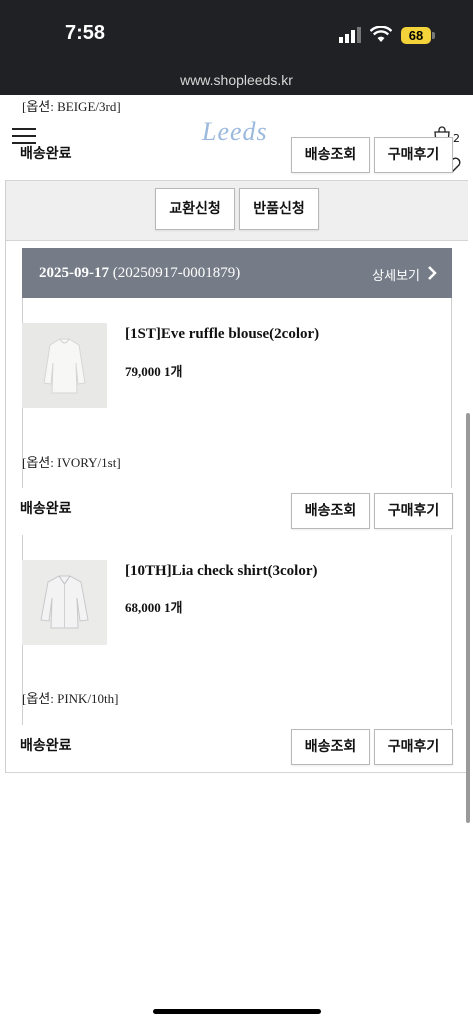 Image resolution: width=473 pixels, height=1024 pixels. I want to click on exchange-request-button: 교환신청, so click(195, 209).